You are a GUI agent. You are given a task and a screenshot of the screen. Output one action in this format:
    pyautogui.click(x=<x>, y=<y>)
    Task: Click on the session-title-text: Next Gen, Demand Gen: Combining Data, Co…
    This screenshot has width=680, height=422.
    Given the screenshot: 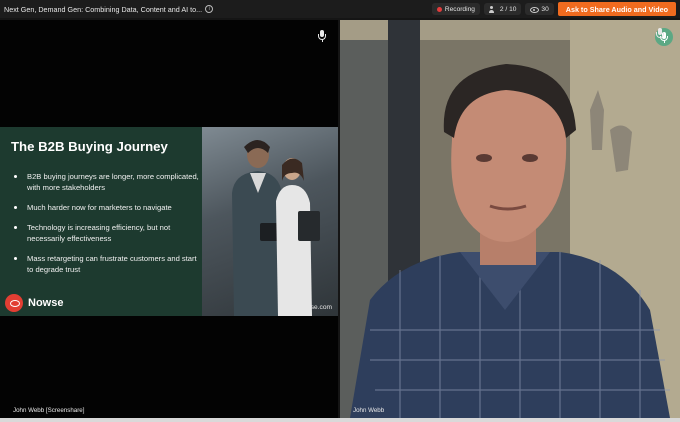 What is the action you would take?
    pyautogui.click(x=103, y=9)
    